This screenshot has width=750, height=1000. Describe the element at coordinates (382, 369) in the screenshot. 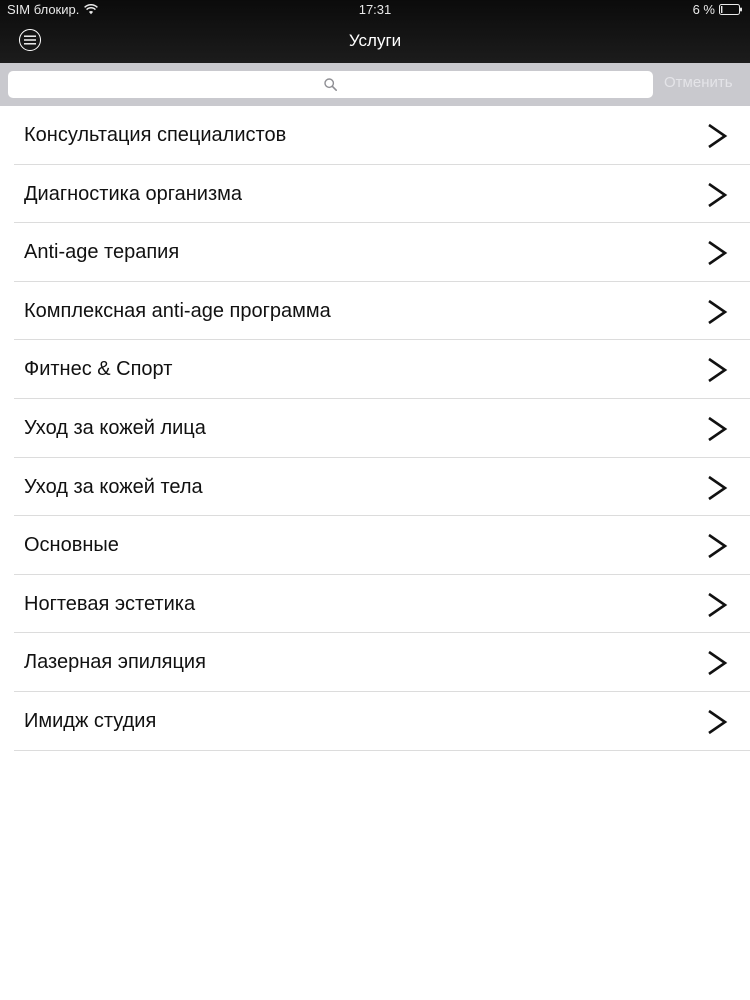

I see `service-row: Фитнес & Спорт` at that location.